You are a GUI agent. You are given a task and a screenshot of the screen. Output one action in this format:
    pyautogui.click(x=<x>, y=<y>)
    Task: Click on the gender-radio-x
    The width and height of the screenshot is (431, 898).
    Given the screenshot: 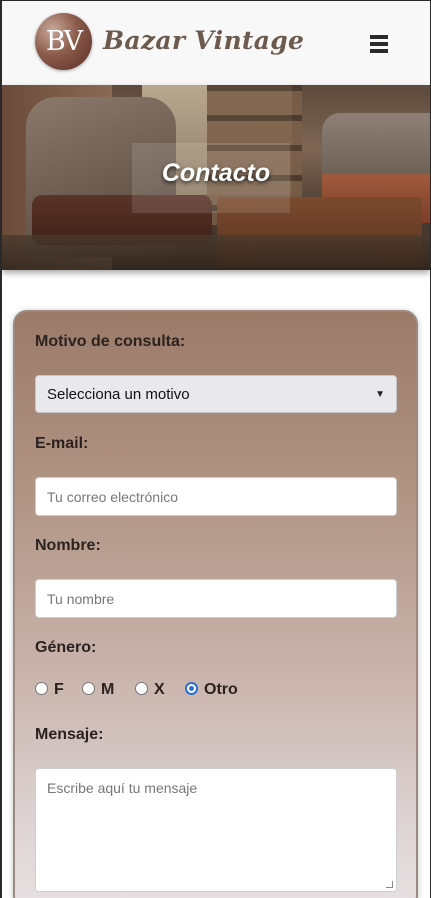 What is the action you would take?
    pyautogui.click(x=141, y=688)
    